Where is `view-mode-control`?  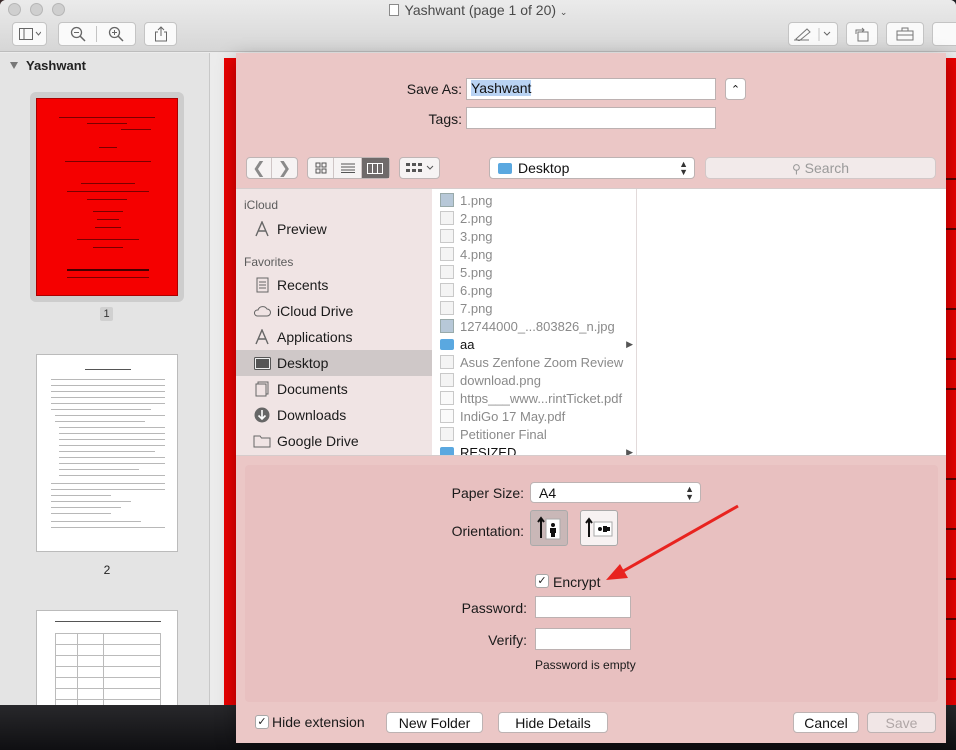 view-mode-control is located at coordinates (348, 168).